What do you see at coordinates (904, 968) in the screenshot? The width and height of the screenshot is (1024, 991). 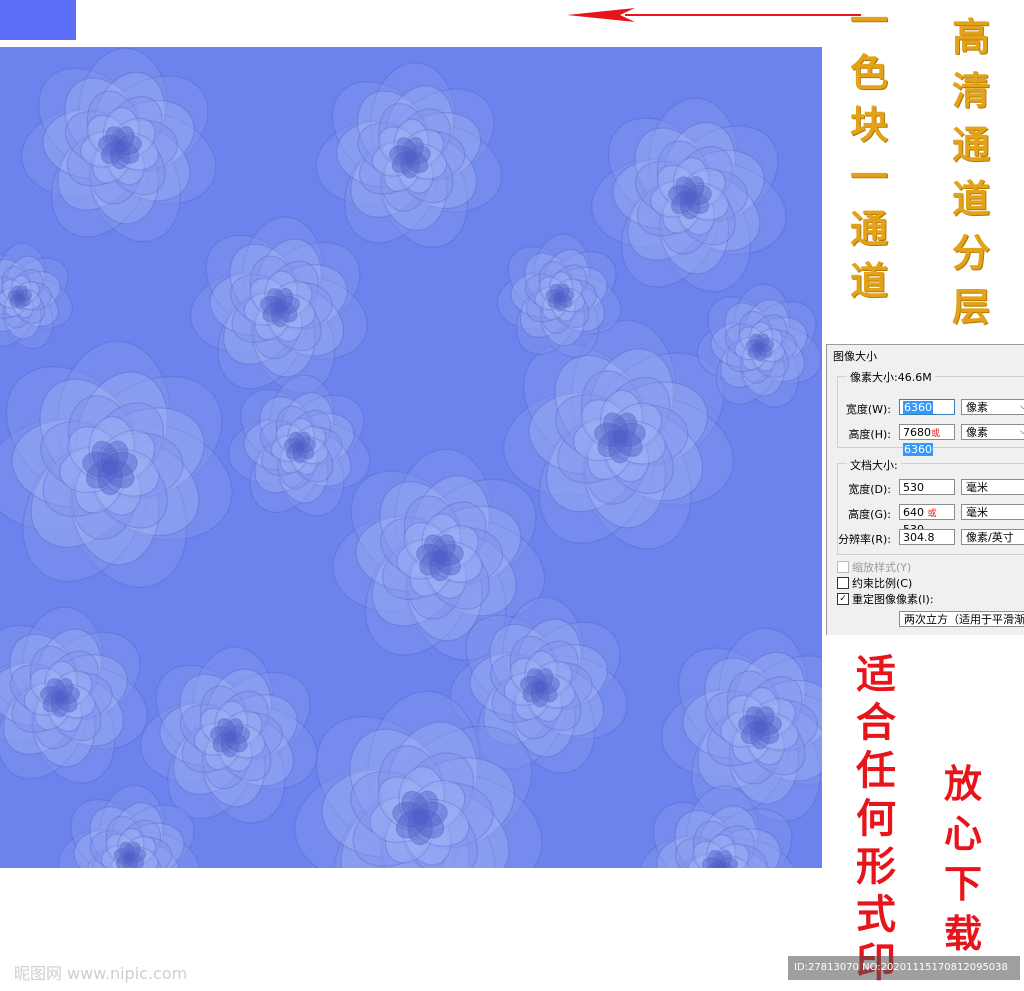 I see `image-id-bar: ID:27813070 NO:20201115170812095038` at bounding box center [904, 968].